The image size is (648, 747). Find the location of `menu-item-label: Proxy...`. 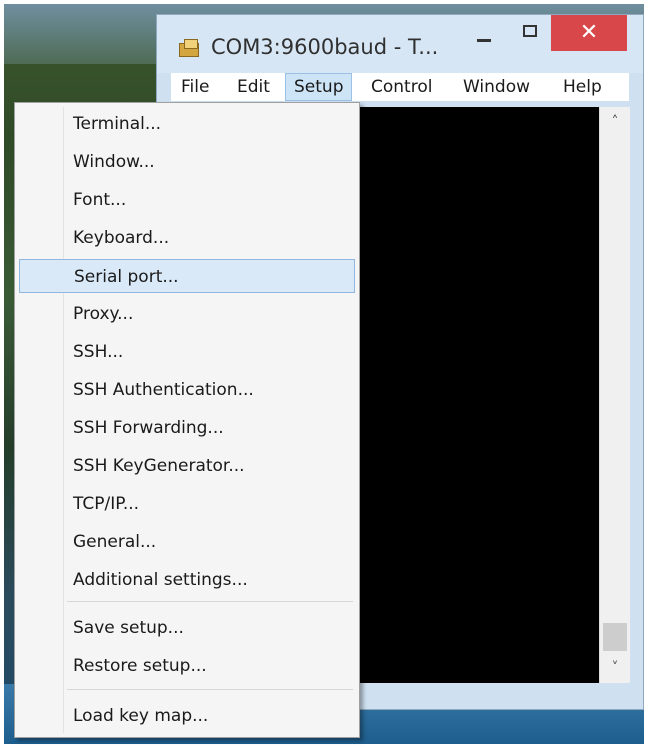

menu-item-label: Proxy... is located at coordinates (103, 314).